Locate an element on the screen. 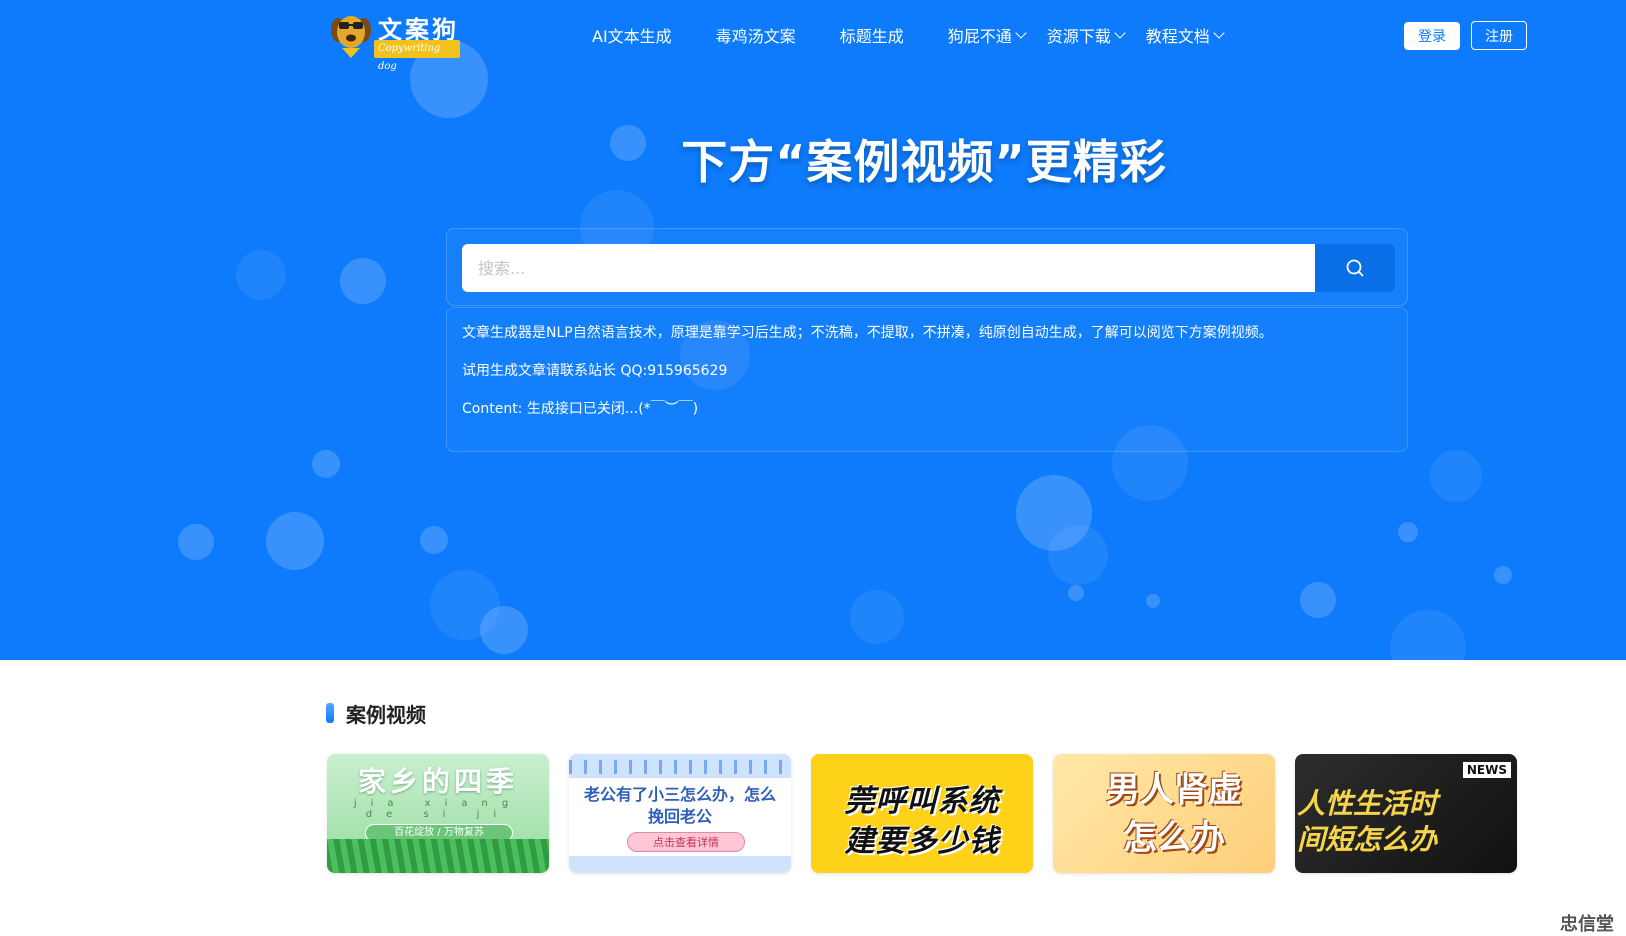 Image resolution: width=1626 pixels, height=936 pixels. card-title-line: 间短怎么办 is located at coordinates (1406, 838).